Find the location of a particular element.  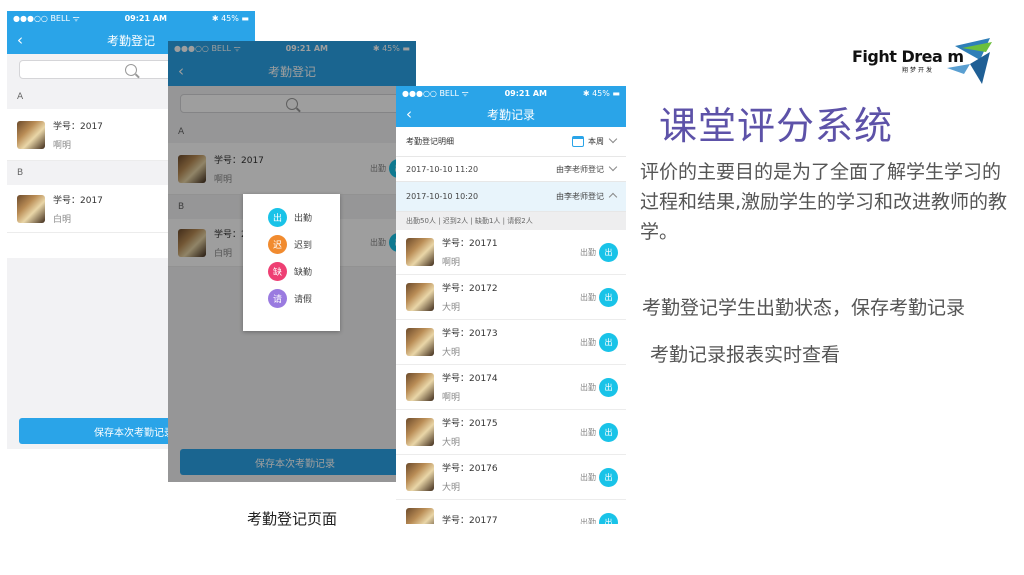

record-student-row: 学号：20176 大明 出勤出 is located at coordinates (511, 477).